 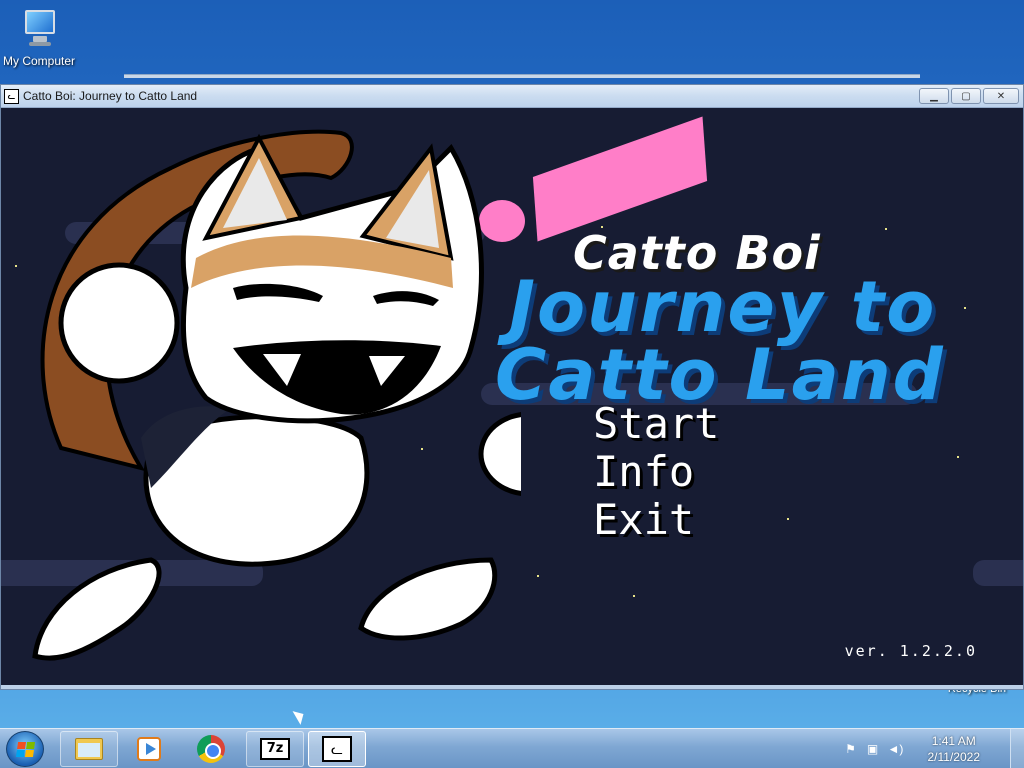 What do you see at coordinates (119, 323) in the screenshot?
I see `cat-back-paw` at bounding box center [119, 323].